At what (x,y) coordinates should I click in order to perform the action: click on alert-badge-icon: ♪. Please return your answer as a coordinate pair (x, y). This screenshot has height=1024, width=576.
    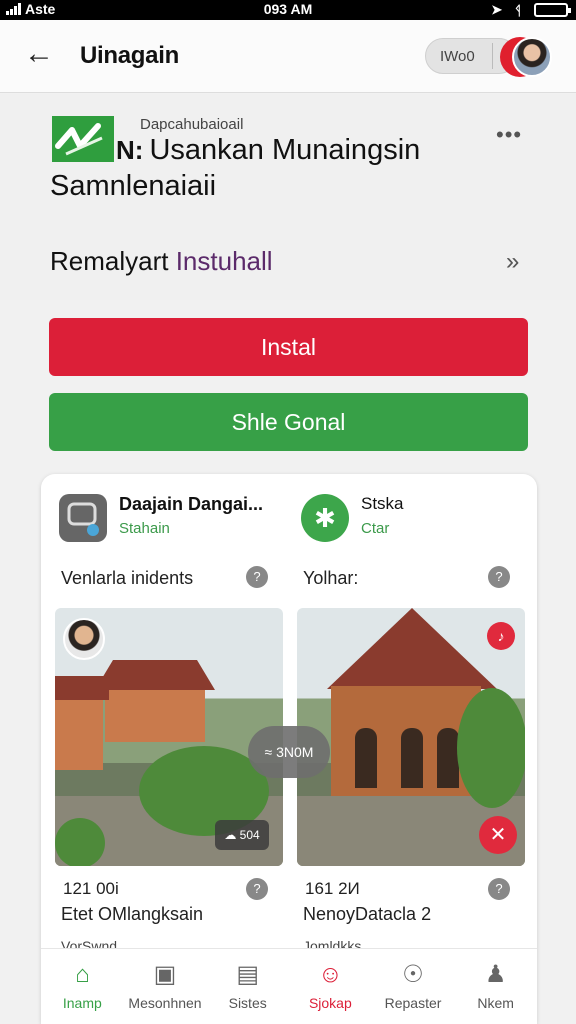
    Looking at the image, I should click on (501, 636).